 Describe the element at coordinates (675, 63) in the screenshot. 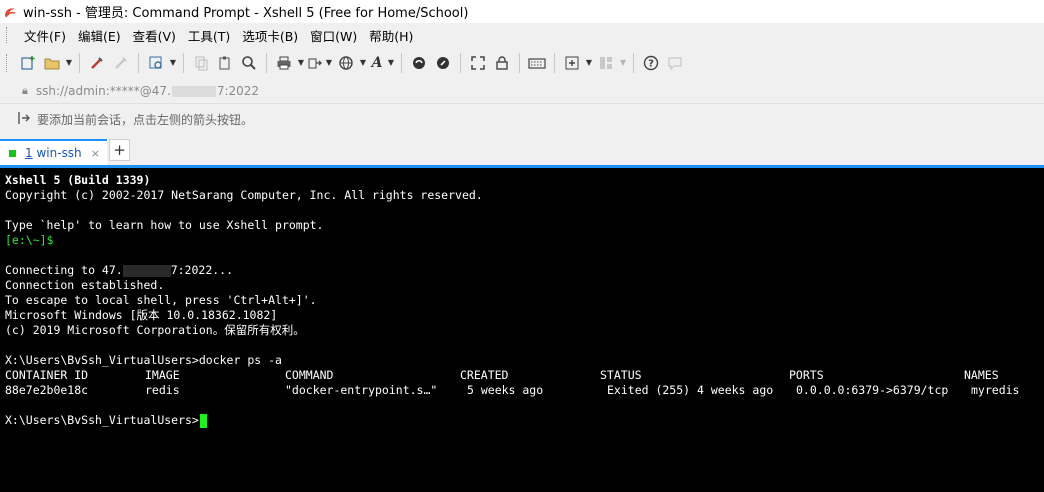

I see `chat-icon` at that location.